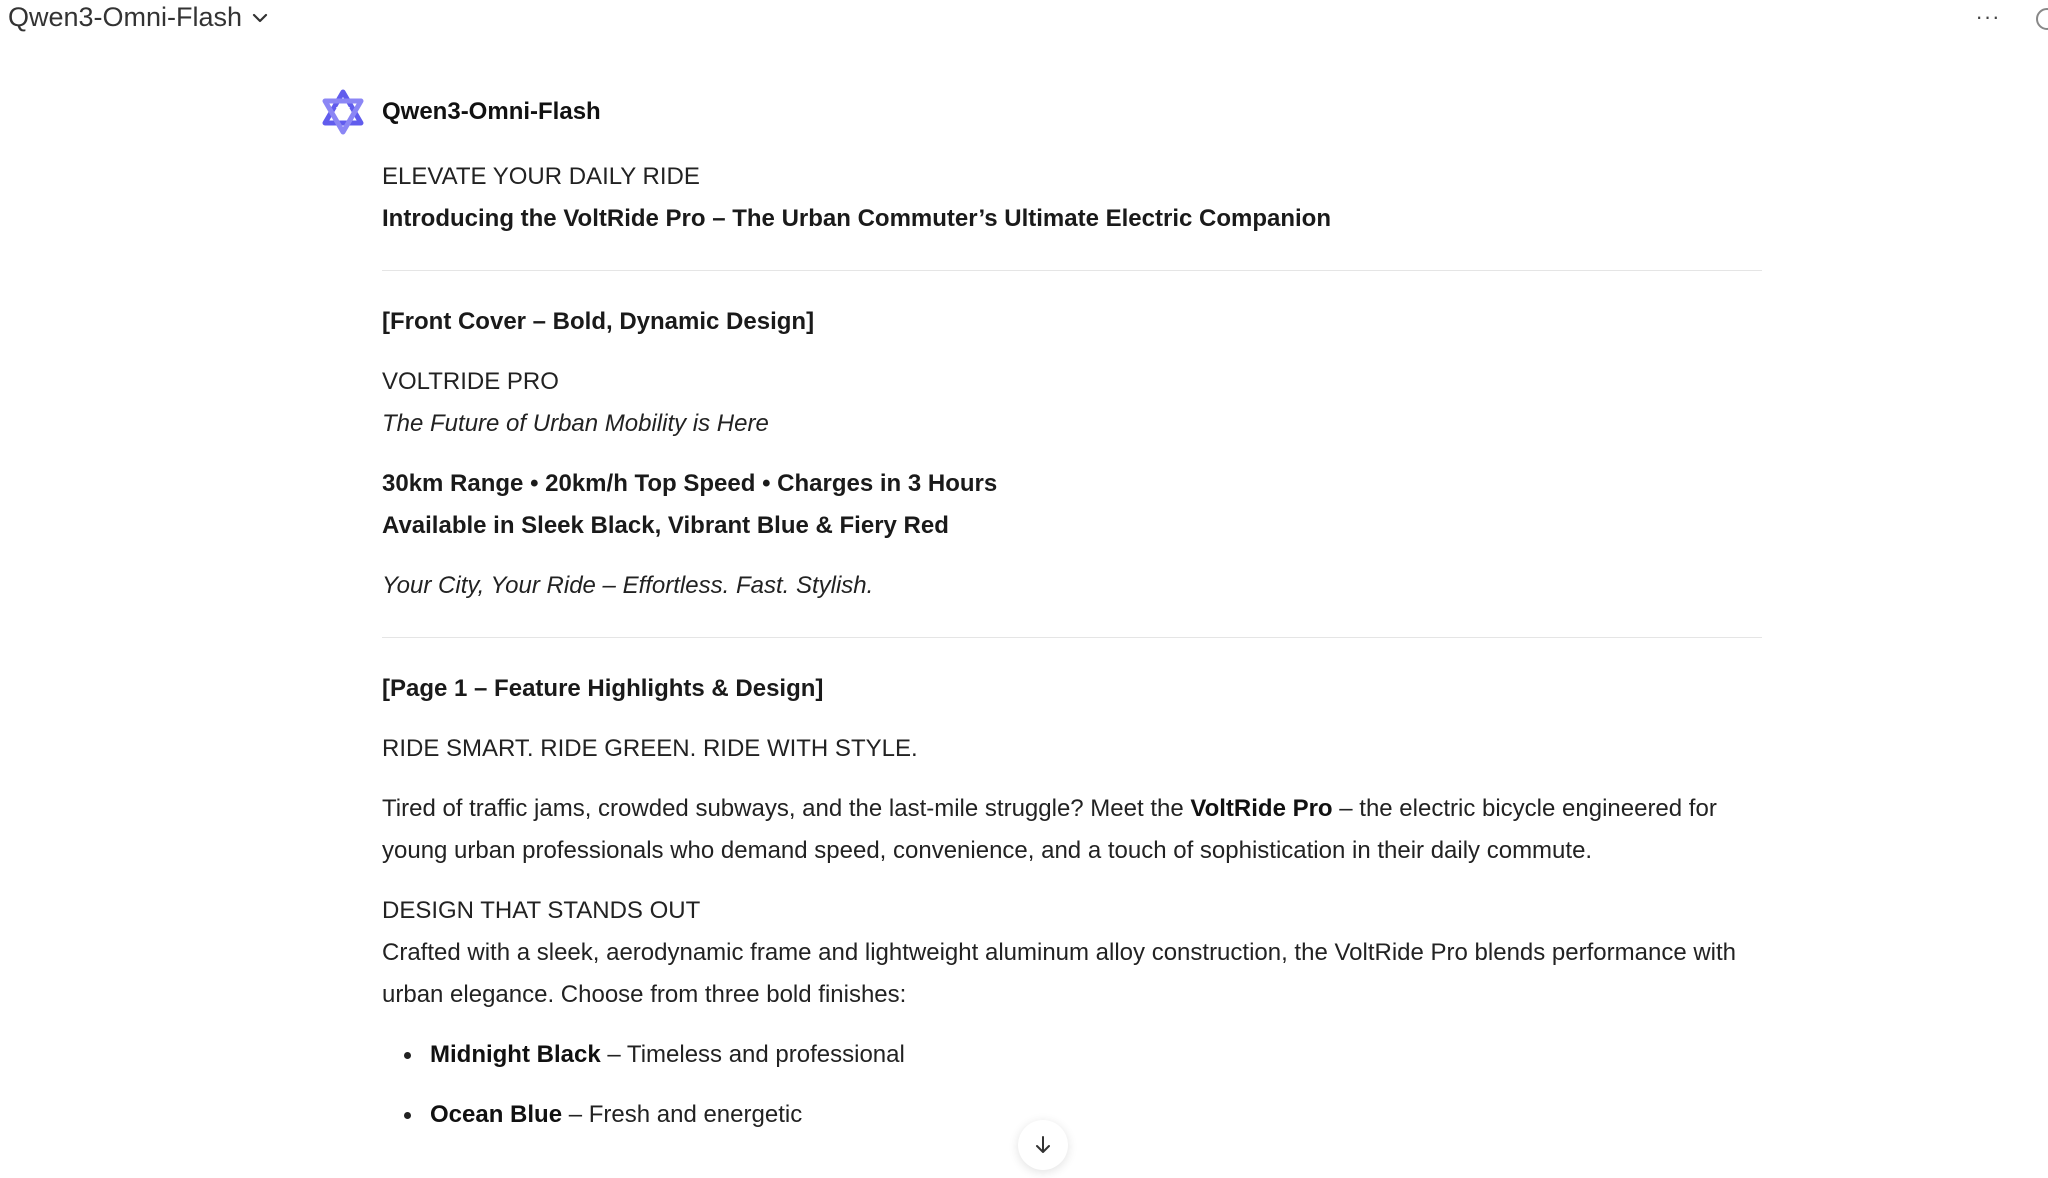  What do you see at coordinates (1261, 808) in the screenshot?
I see `product-name: VoltRide Pro` at bounding box center [1261, 808].